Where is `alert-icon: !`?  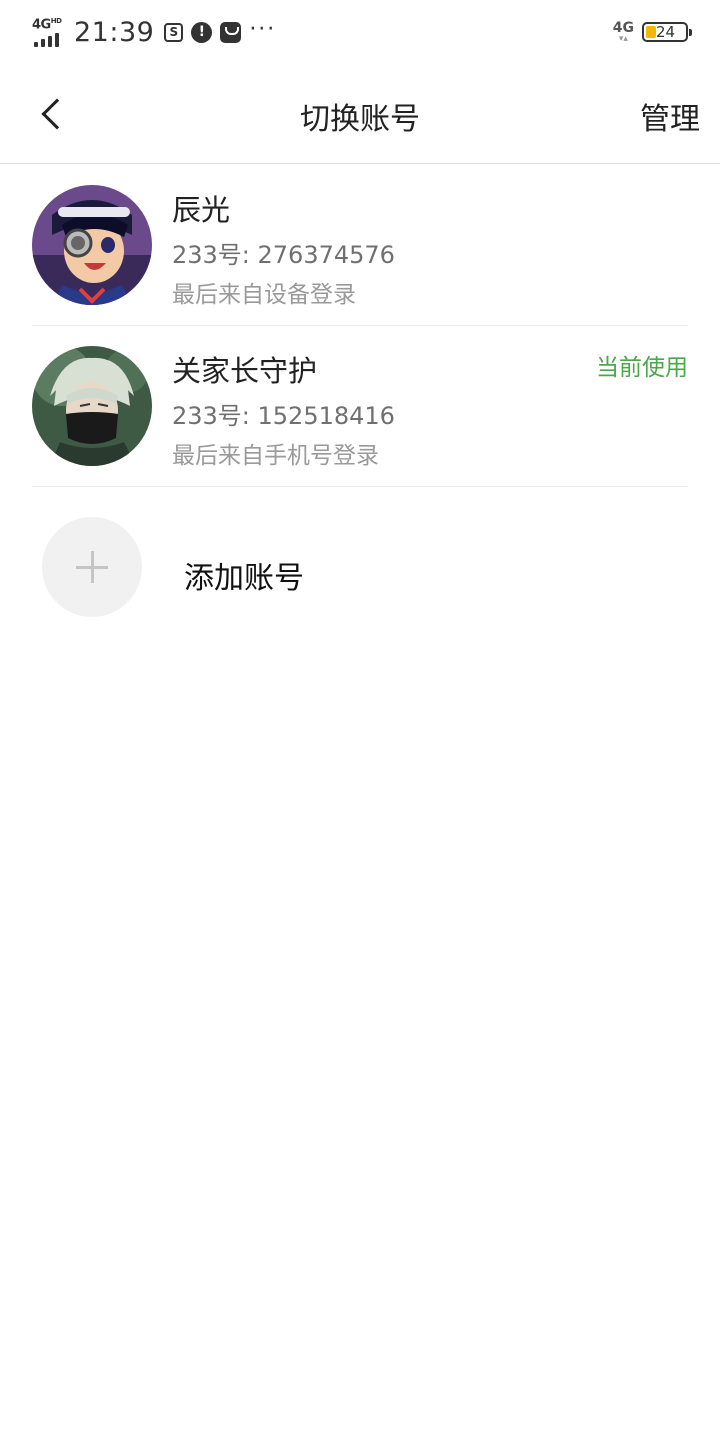 alert-icon: ! is located at coordinates (202, 32).